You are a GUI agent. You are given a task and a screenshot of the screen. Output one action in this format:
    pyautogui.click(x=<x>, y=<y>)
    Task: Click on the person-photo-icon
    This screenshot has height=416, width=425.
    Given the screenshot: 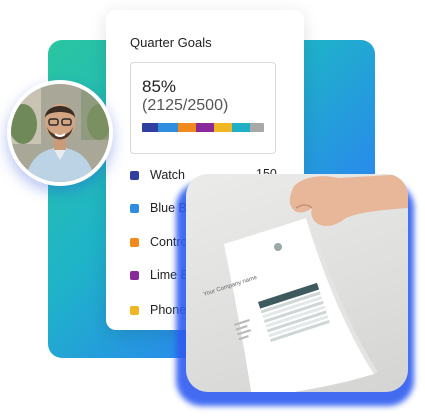 What is the action you would take?
    pyautogui.click(x=60, y=133)
    